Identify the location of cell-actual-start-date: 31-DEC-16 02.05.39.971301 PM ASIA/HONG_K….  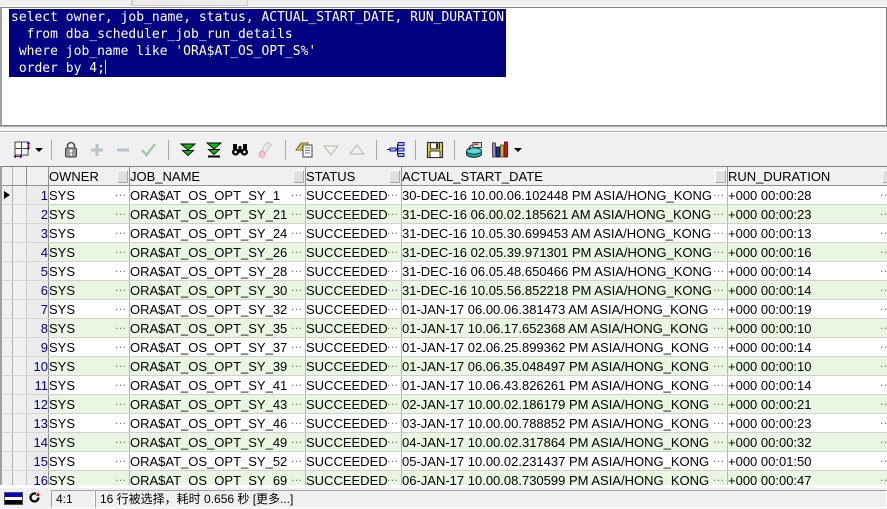
(564, 252).